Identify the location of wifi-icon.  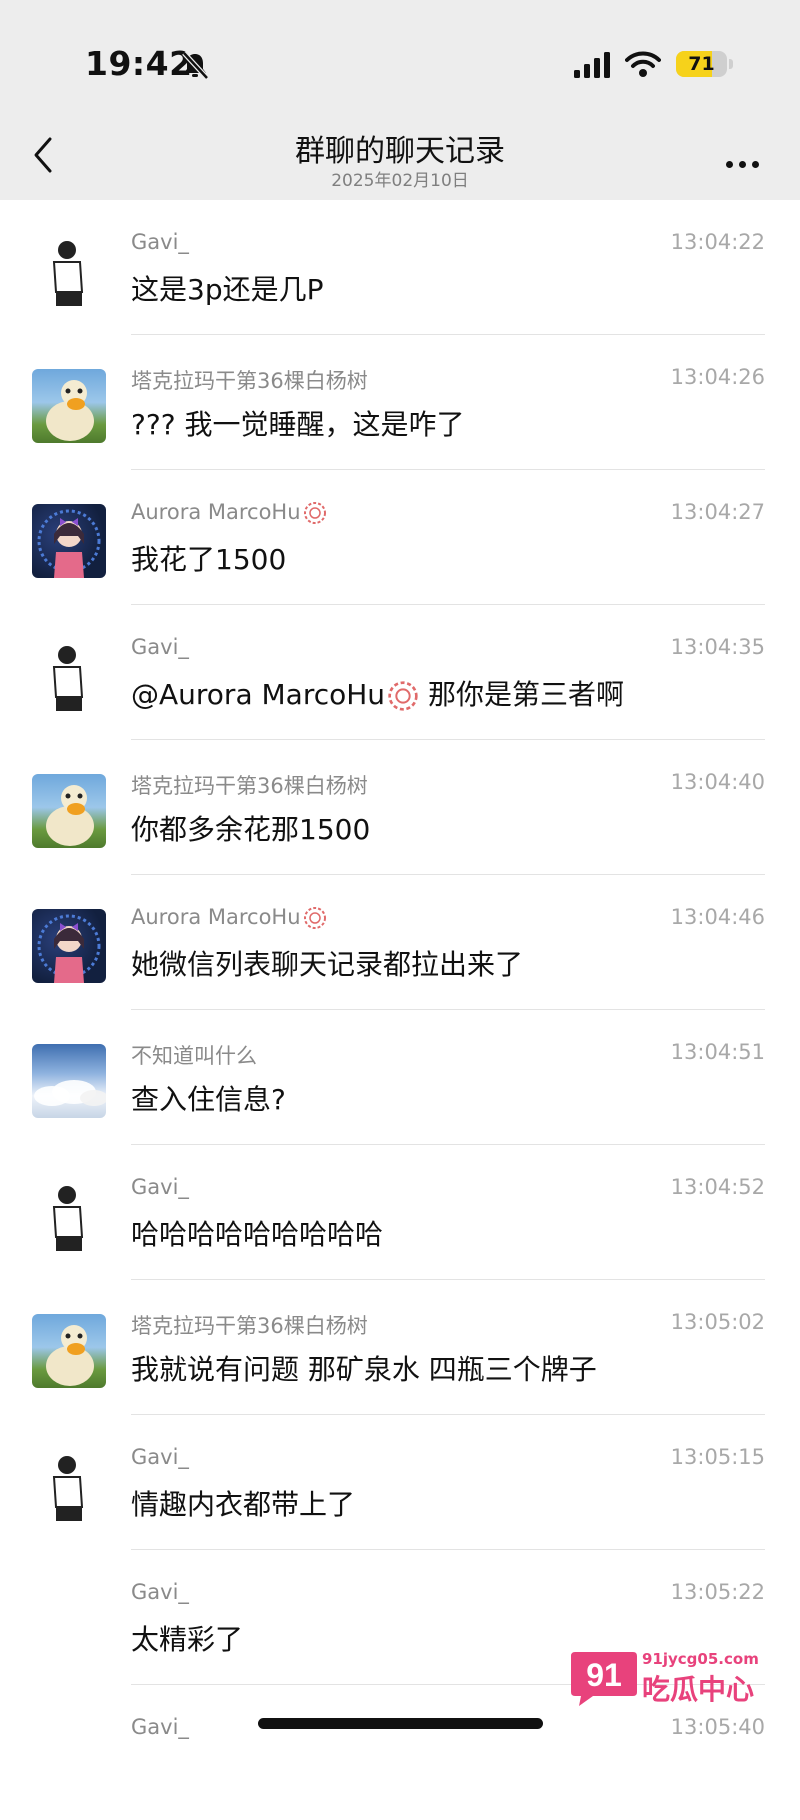
(643, 64).